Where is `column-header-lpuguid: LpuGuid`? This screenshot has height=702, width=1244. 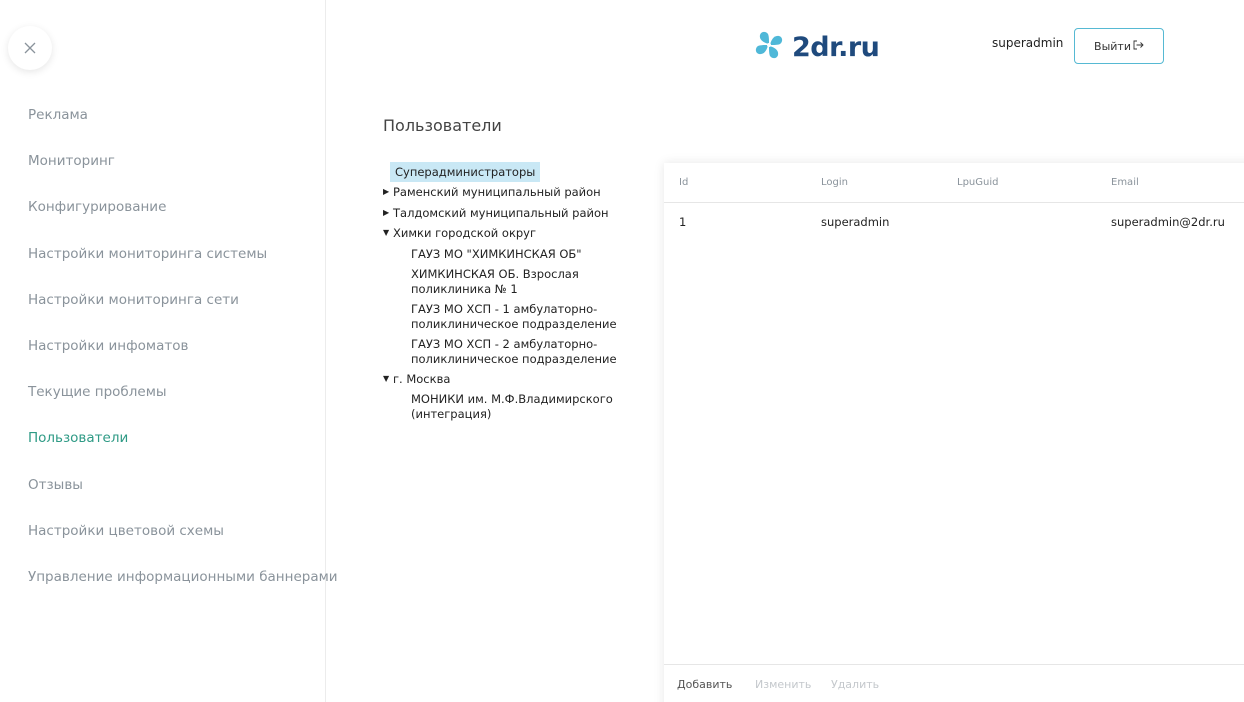 column-header-lpuguid: LpuGuid is located at coordinates (977, 182).